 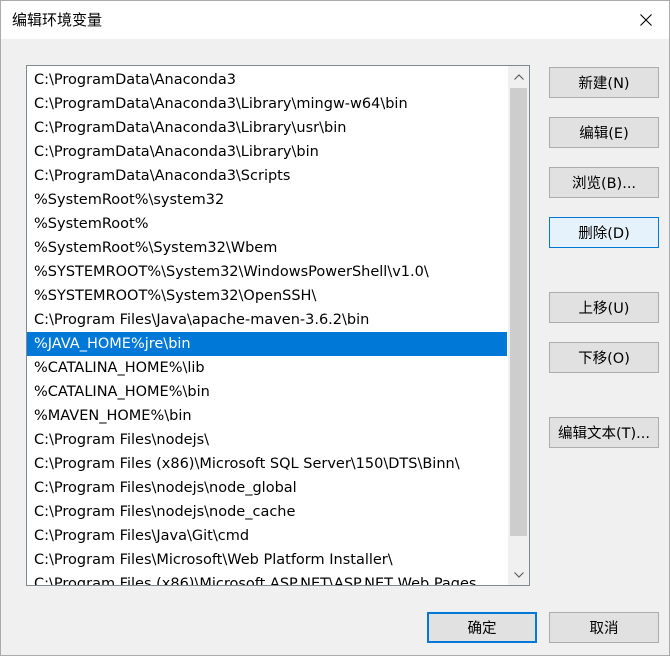 I want to click on path-list-item: C:\Program Files\Java\Git\cmd, so click(x=267, y=536).